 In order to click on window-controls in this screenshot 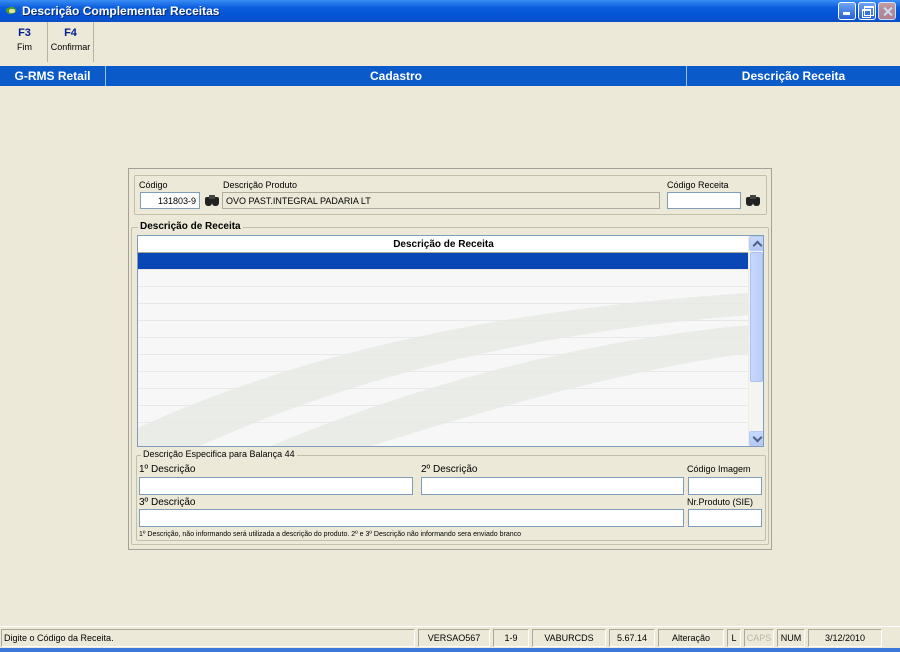, I will do `click(867, 11)`.